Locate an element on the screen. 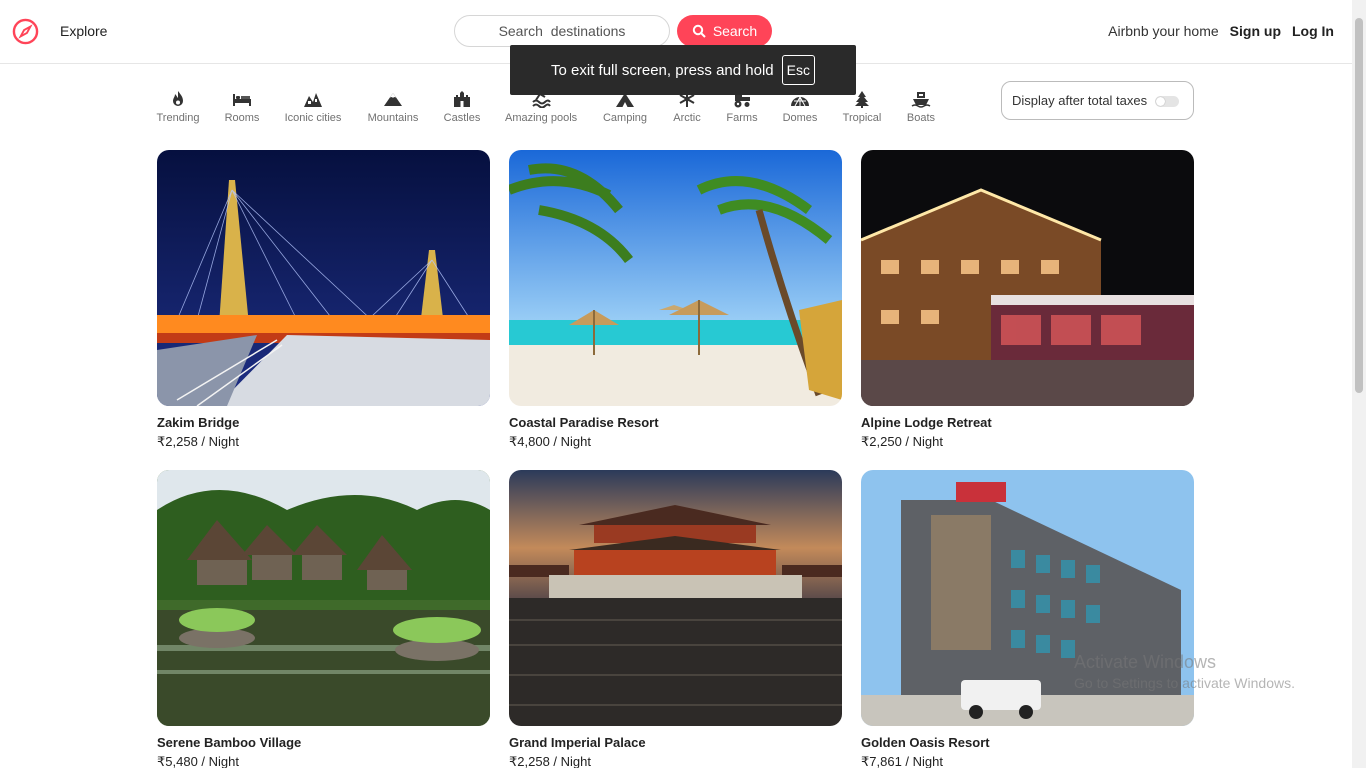 This screenshot has height=768, width=1366. category-rooms: Rooms is located at coordinates (242, 105).